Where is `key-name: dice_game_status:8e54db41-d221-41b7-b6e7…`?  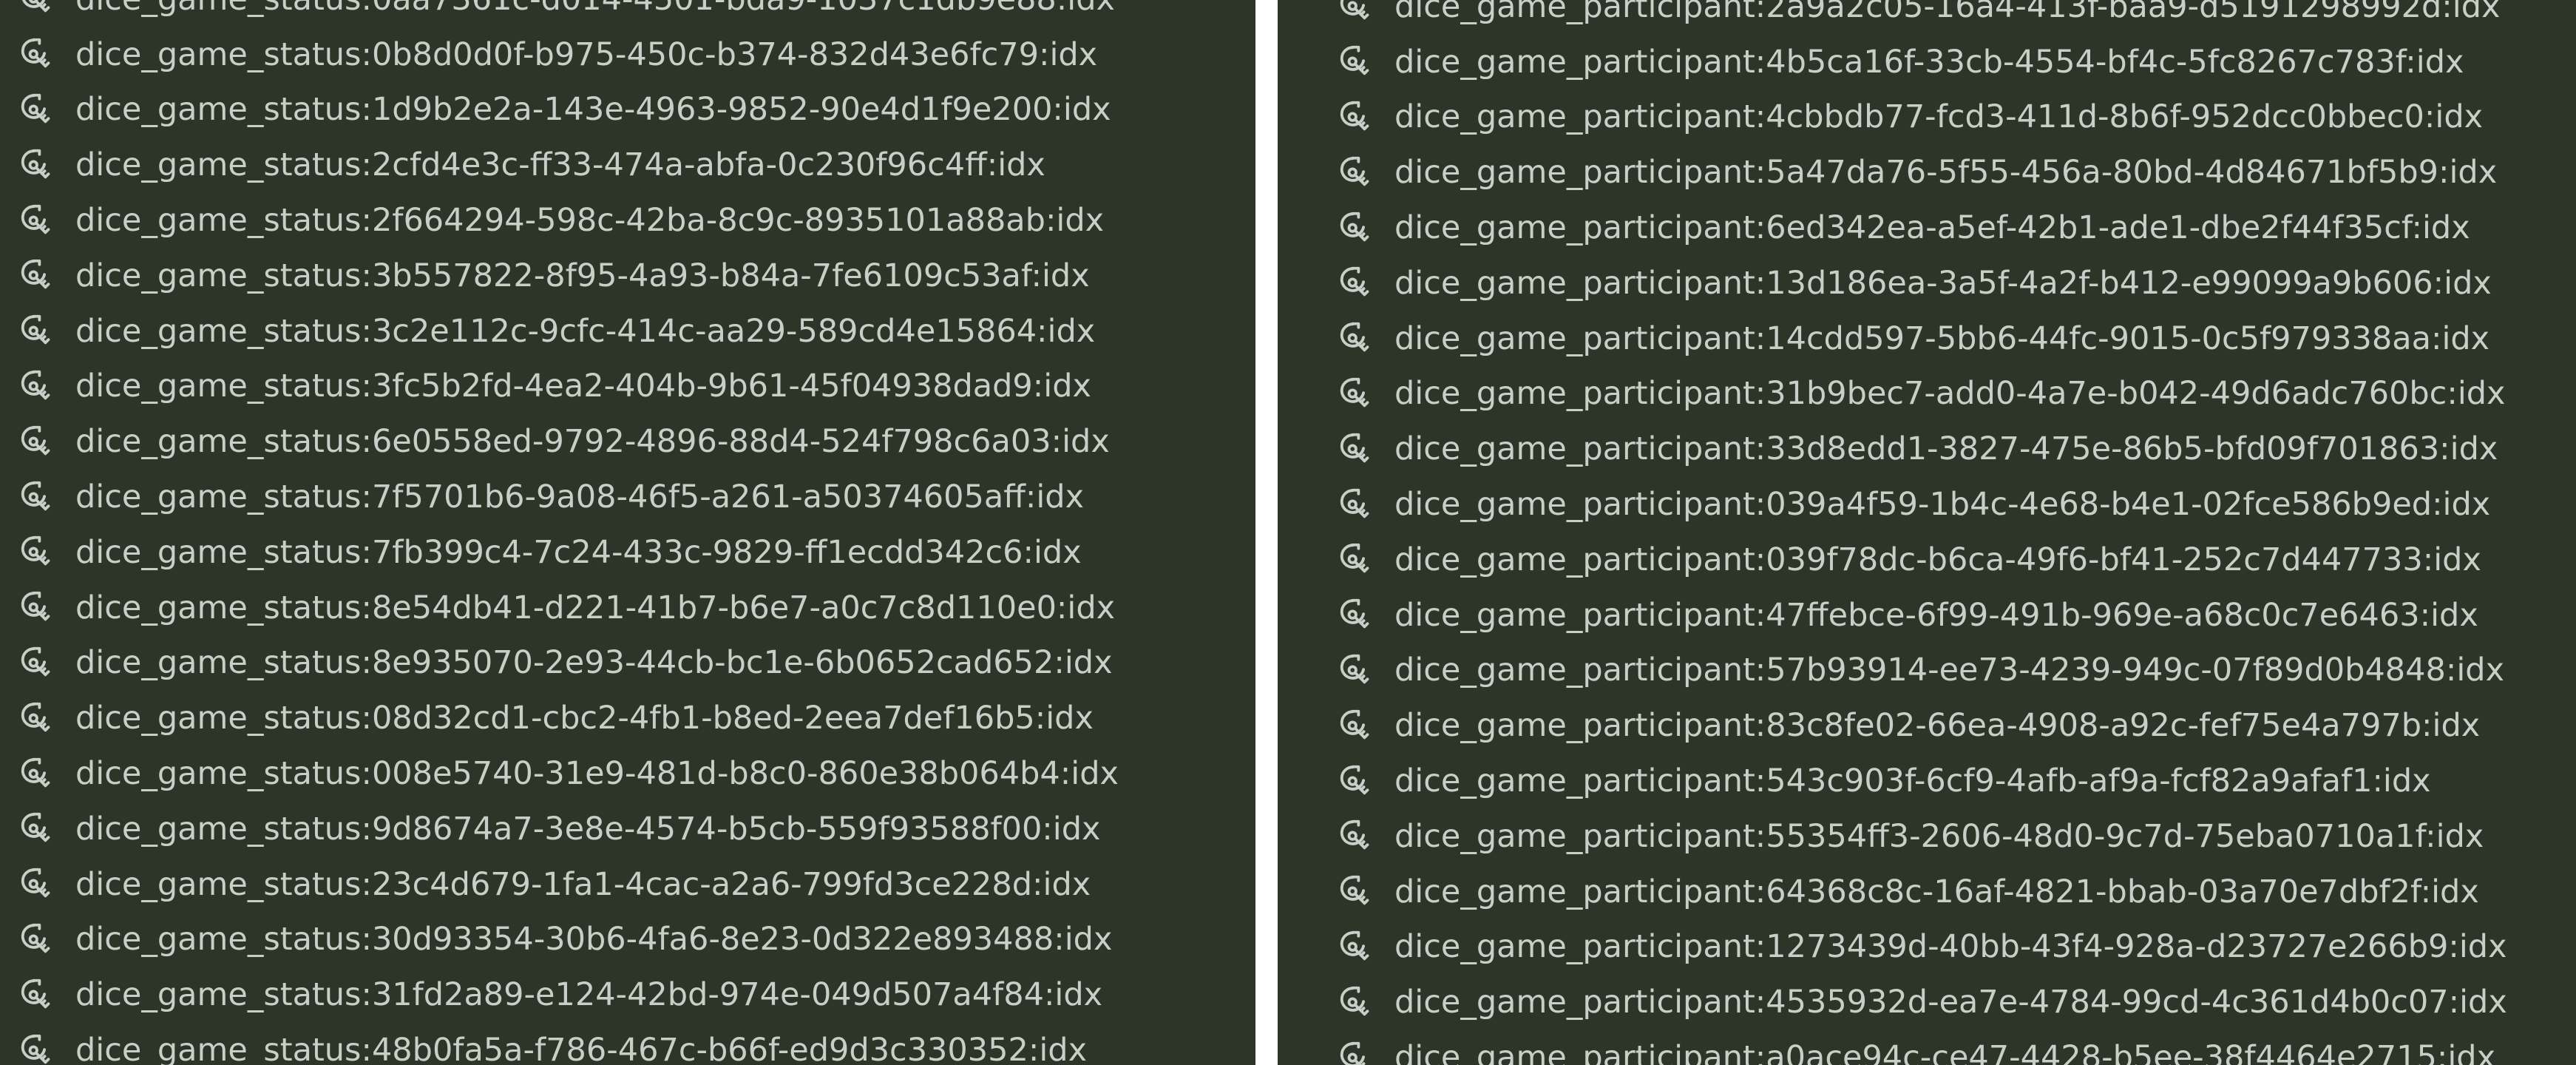
key-name: dice_game_status:8e54db41-d221-41b7-b6e7… is located at coordinates (595, 607).